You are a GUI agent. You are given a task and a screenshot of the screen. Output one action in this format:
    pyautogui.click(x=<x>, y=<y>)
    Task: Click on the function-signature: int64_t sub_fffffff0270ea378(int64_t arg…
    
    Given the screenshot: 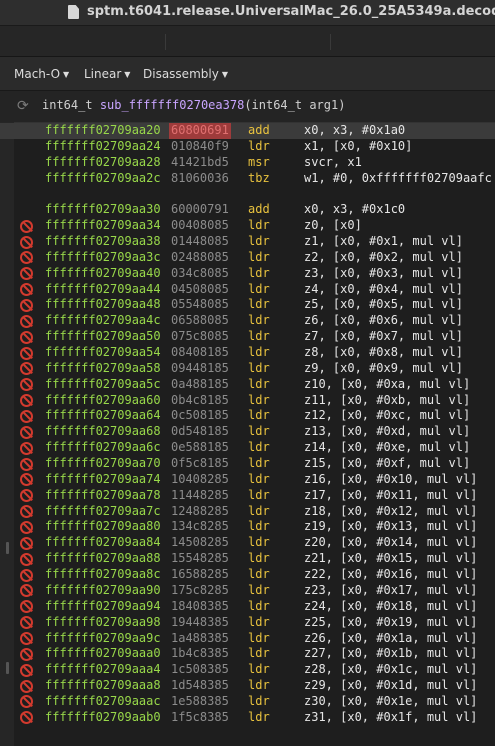 What is the action you would take?
    pyautogui.click(x=193, y=105)
    